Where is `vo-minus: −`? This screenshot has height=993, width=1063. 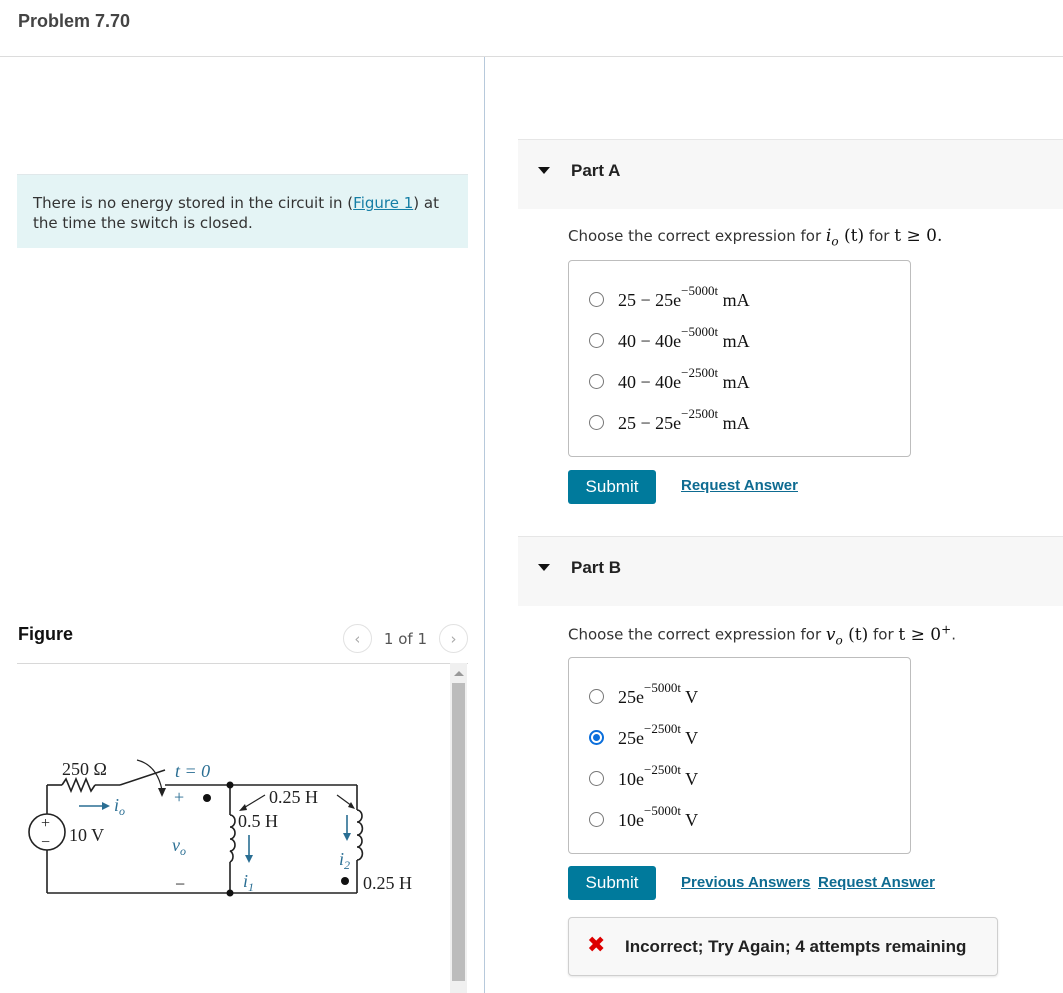
vo-minus: − is located at coordinates (180, 884).